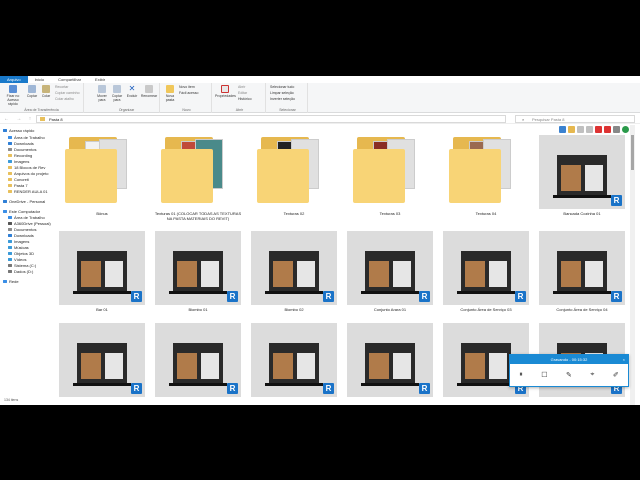 This screenshot has width=640, height=480. Describe the element at coordinates (544, 375) in the screenshot. I see `stop-icon: ☐` at that location.